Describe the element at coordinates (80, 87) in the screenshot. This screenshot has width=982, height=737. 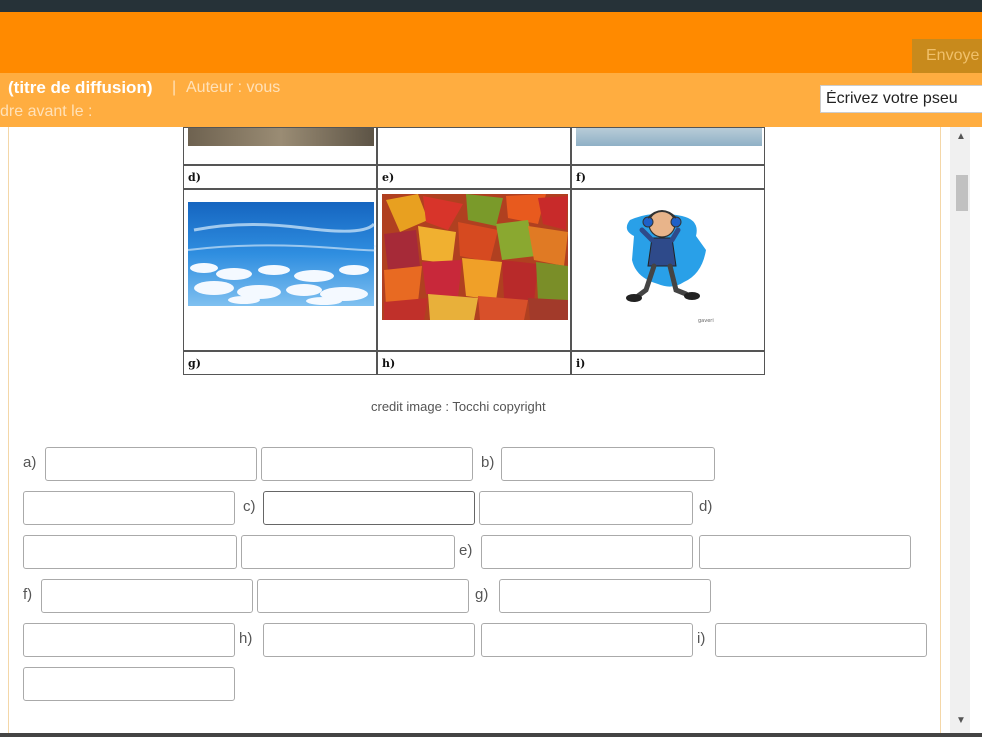
I see `document-title: (titre de diffusion)` at that location.